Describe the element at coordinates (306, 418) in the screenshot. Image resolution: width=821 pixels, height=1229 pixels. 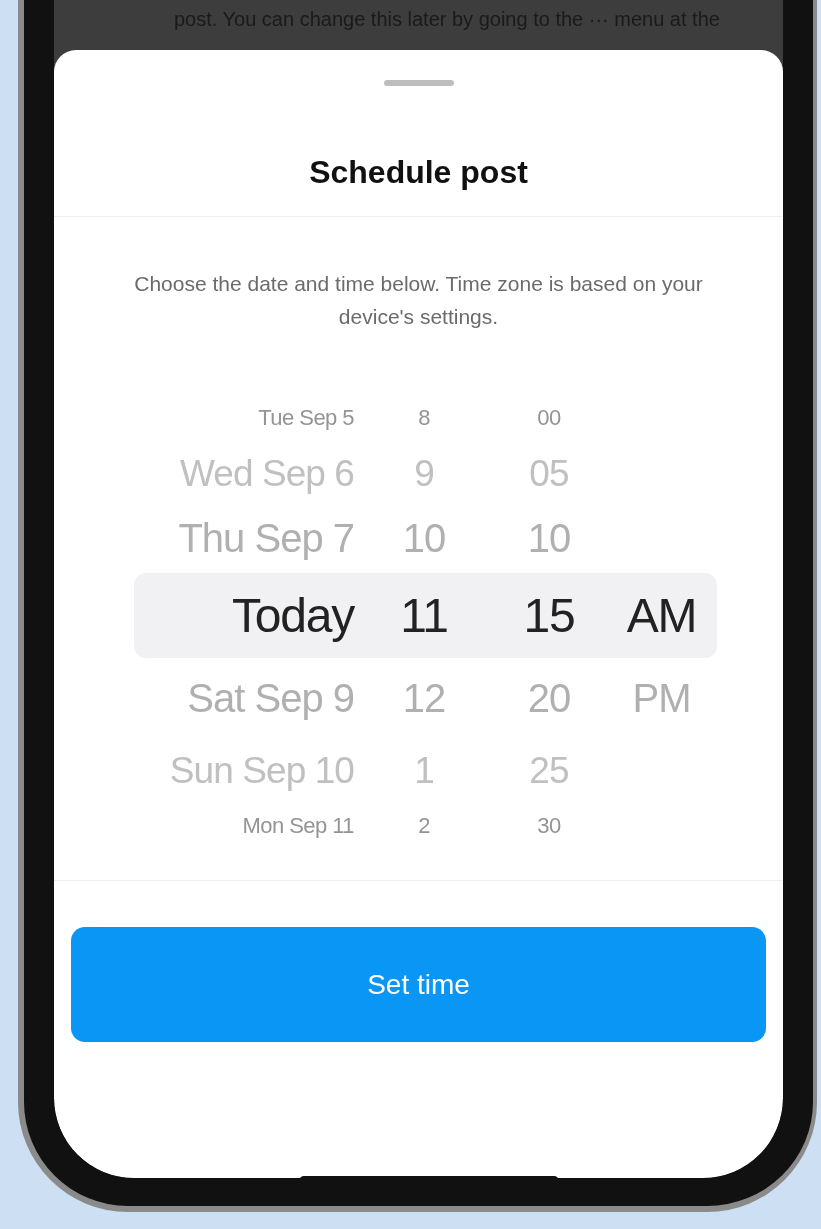
I see `date-option: Tue Sep 5` at that location.